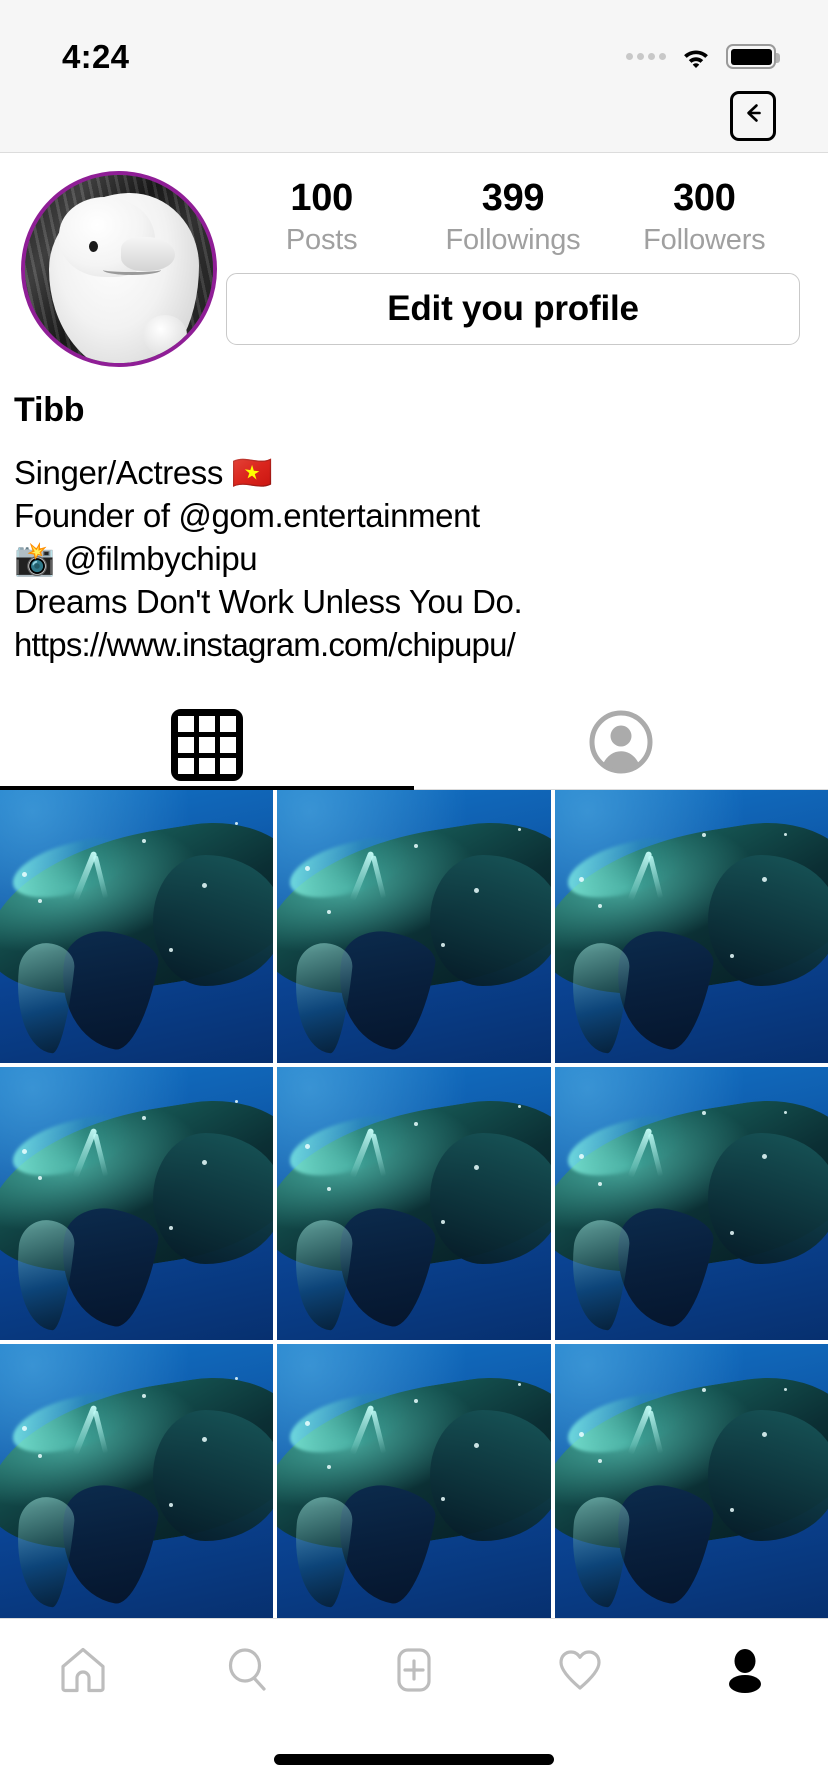 This screenshot has width=828, height=1792. I want to click on home-indicator-area, so click(414, 1759).